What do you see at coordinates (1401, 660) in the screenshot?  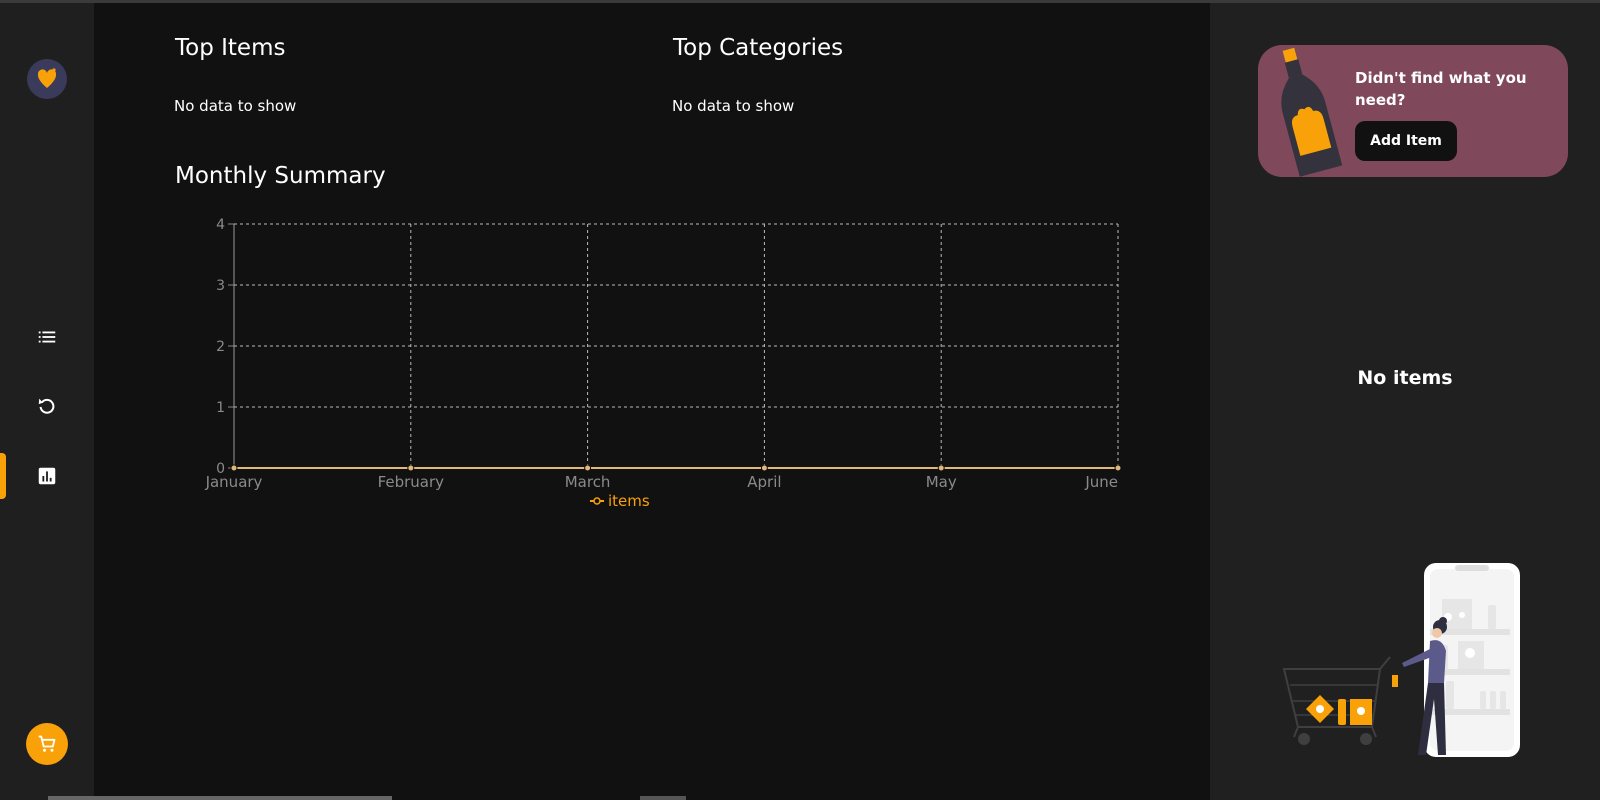 I see `shopping-illustration-icon` at bounding box center [1401, 660].